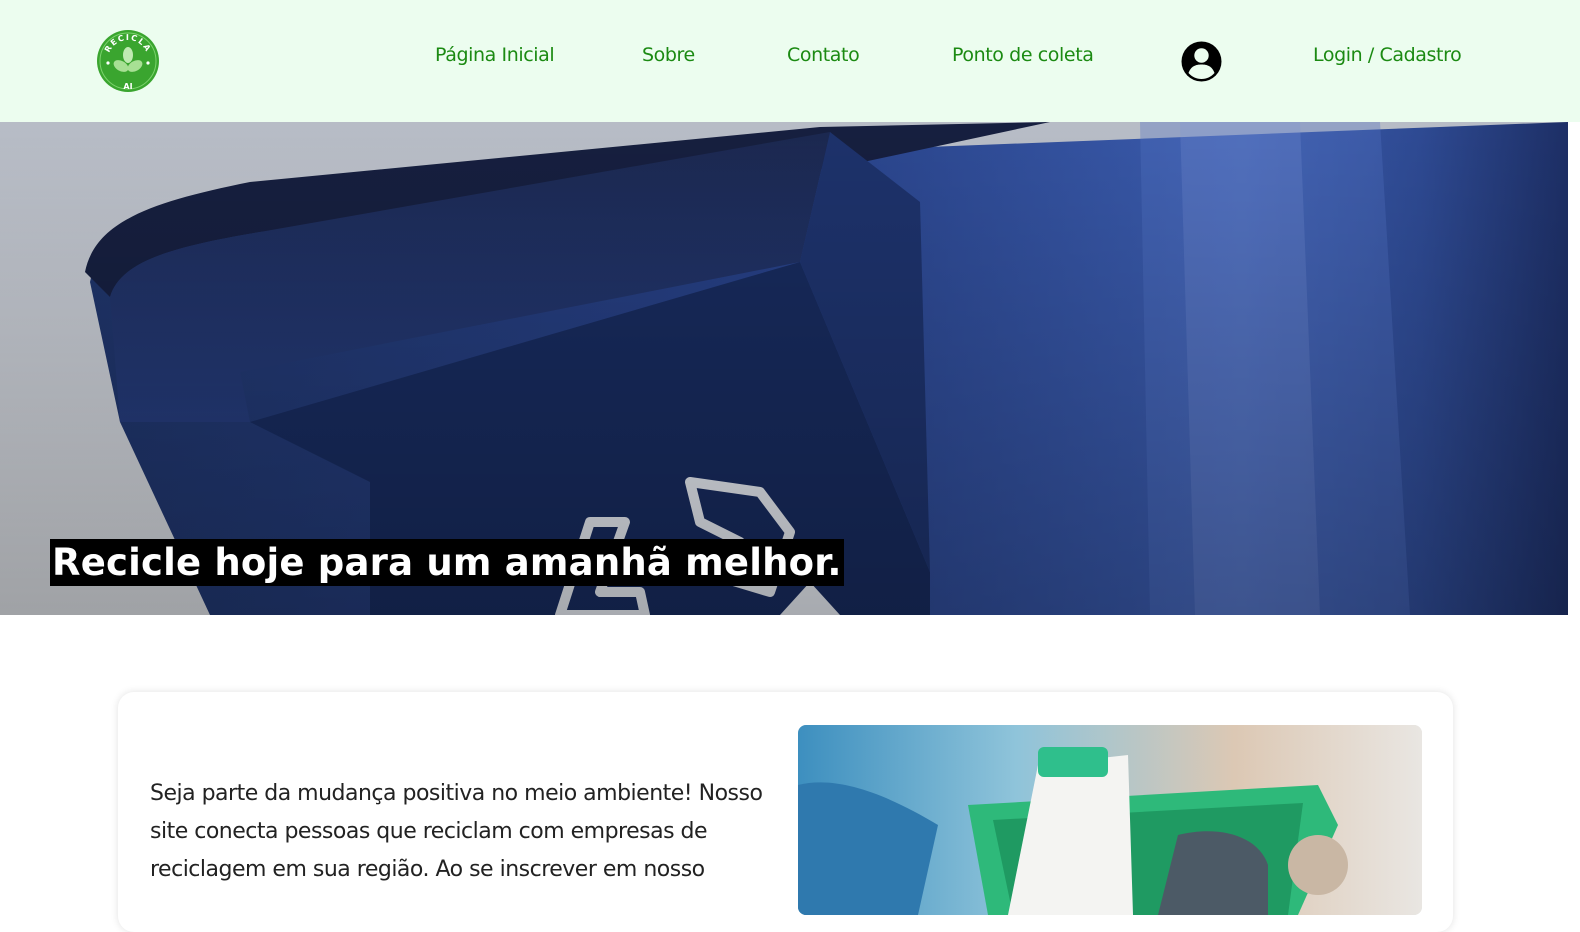 The image size is (1580, 932). Describe the element at coordinates (127, 86) in the screenshot. I see `svg-text: AI` at that location.